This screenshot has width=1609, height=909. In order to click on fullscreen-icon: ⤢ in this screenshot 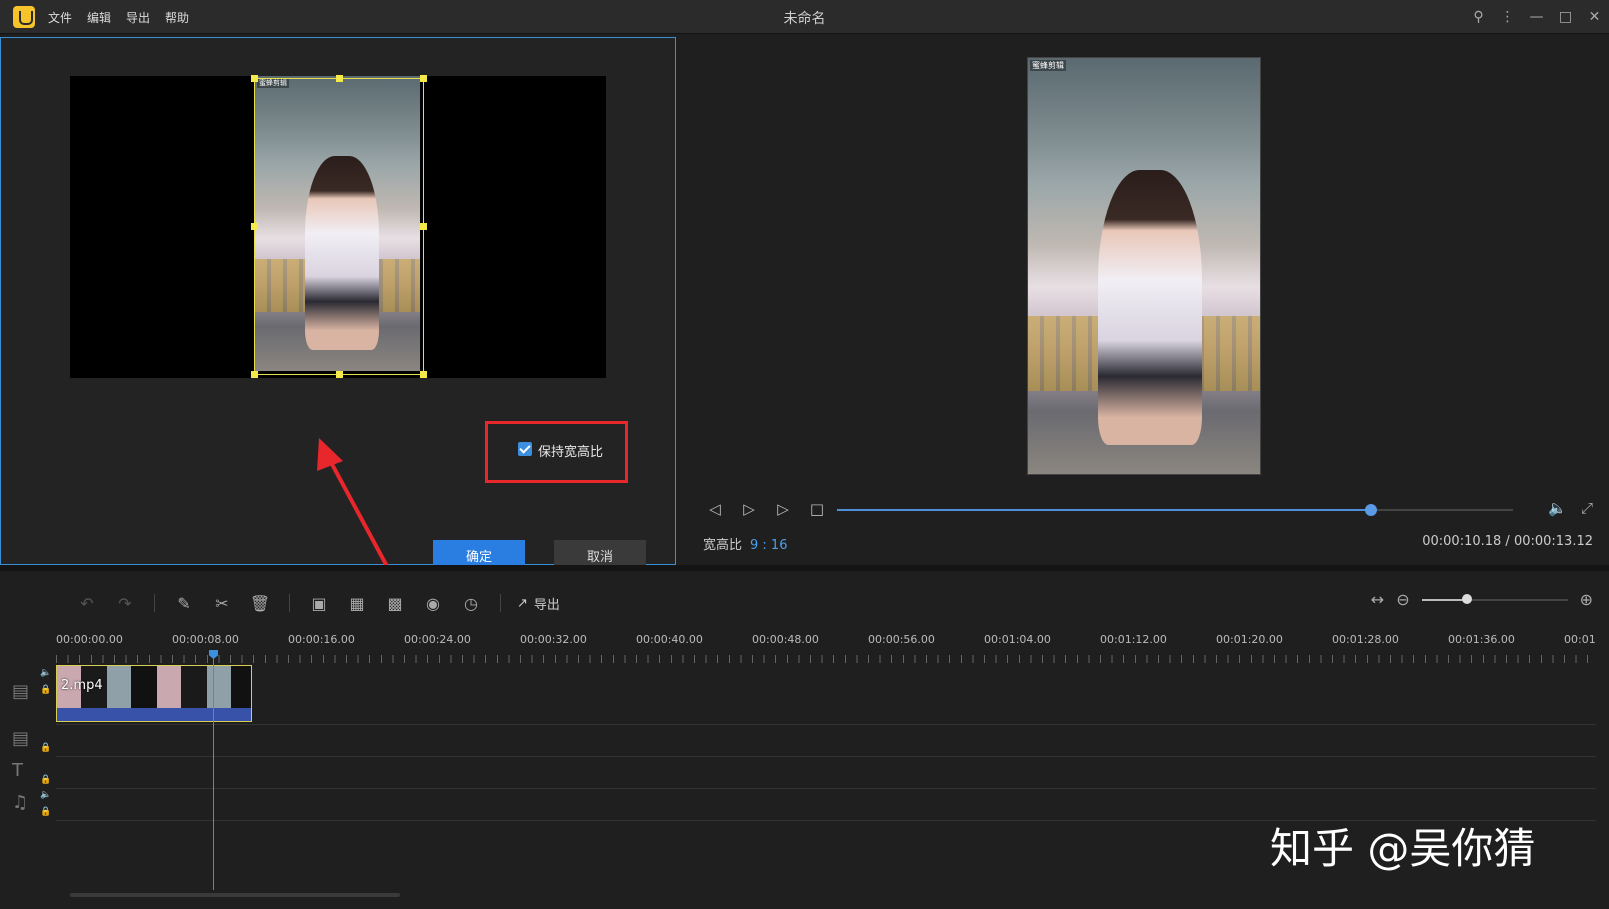, I will do `click(1587, 508)`.